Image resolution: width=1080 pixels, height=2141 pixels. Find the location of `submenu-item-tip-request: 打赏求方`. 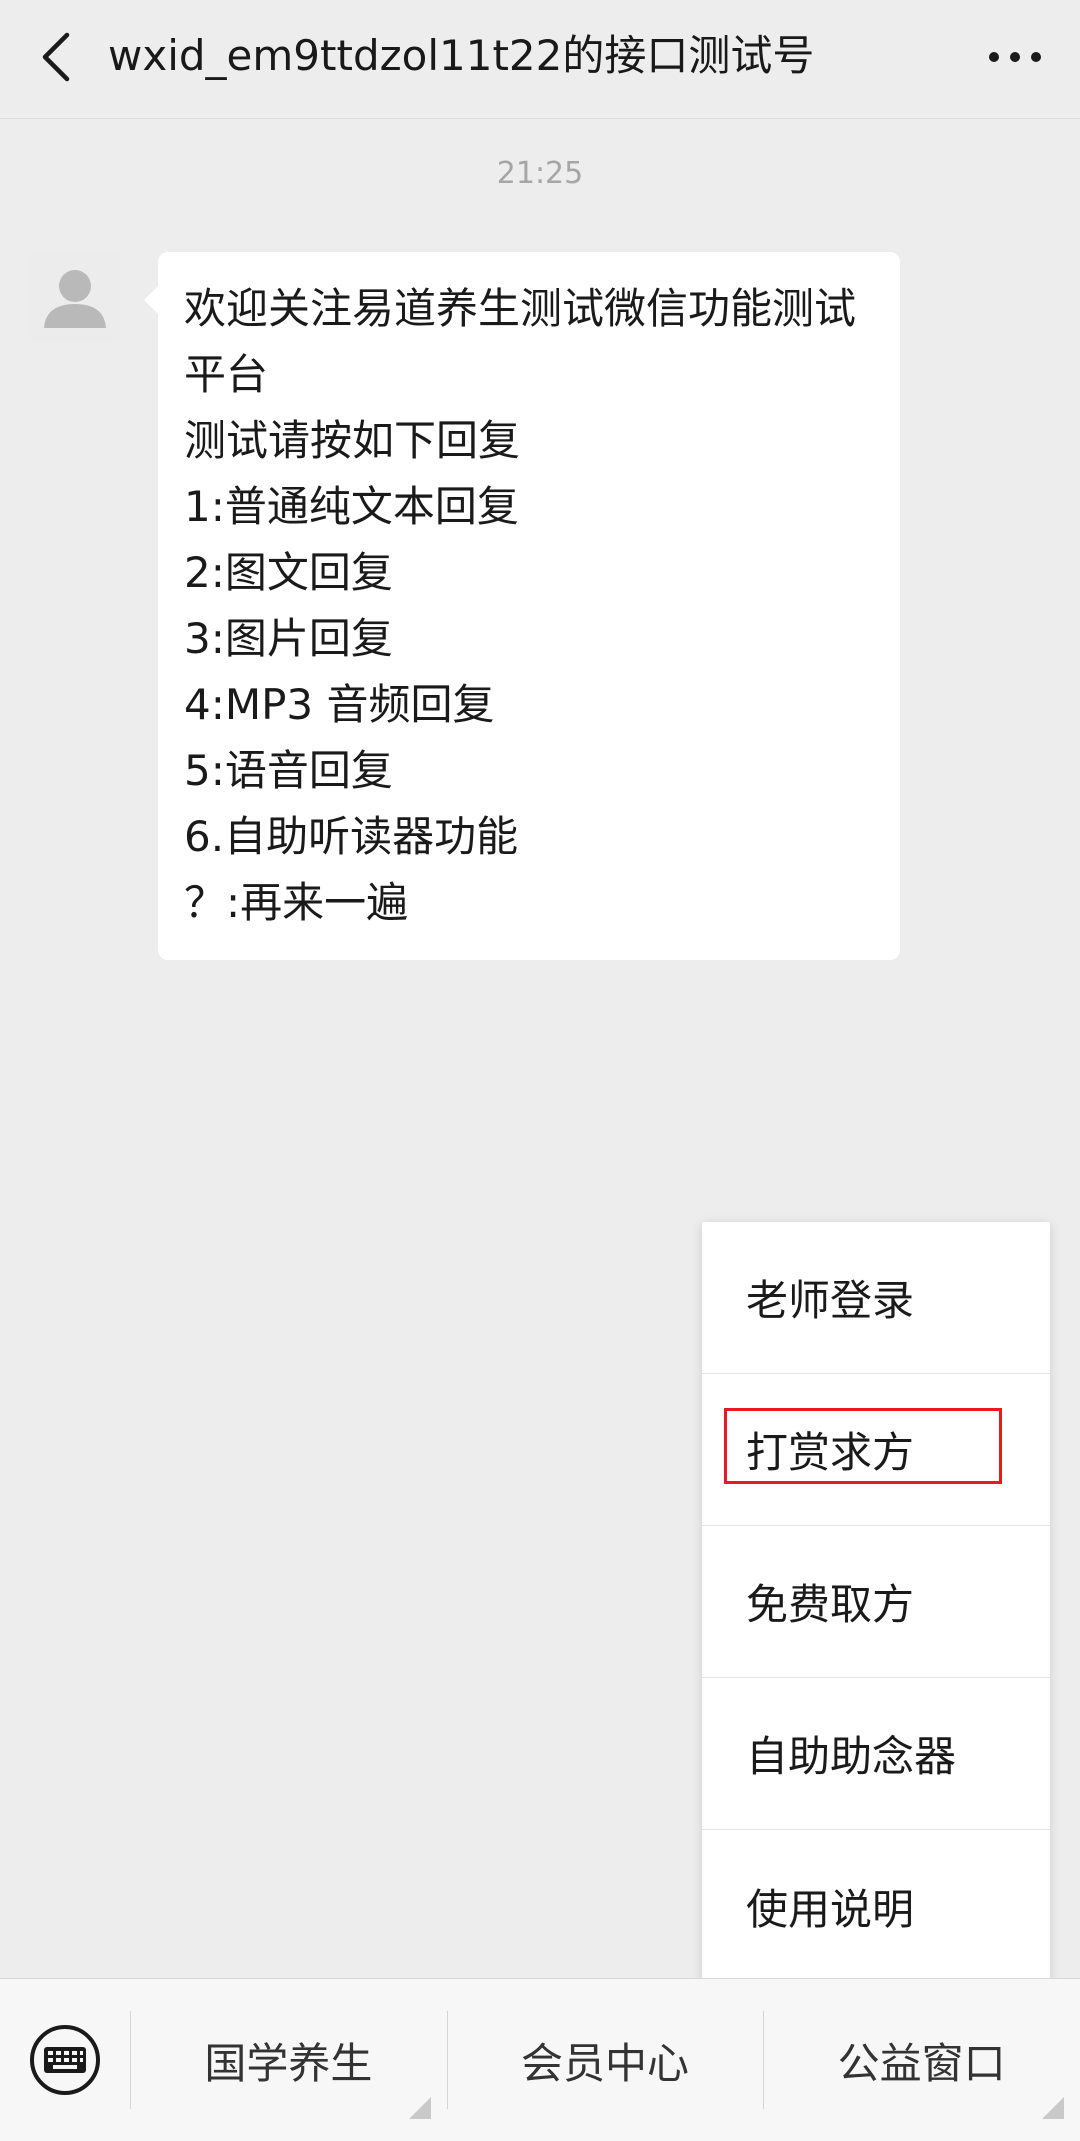

submenu-item-tip-request: 打赏求方 is located at coordinates (876, 1450).